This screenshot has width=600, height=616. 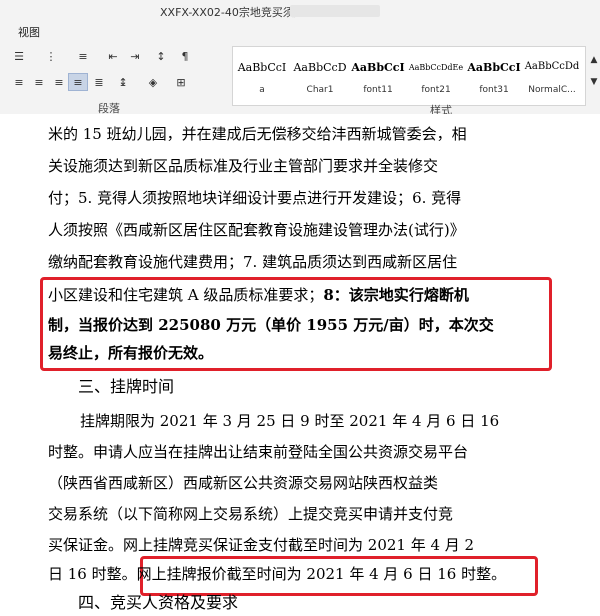 I want to click on boxed-line: 小区建设和住宅建筑 A 级品质标准要求；8：该宗地实行熔断机, so click(x=258, y=295).